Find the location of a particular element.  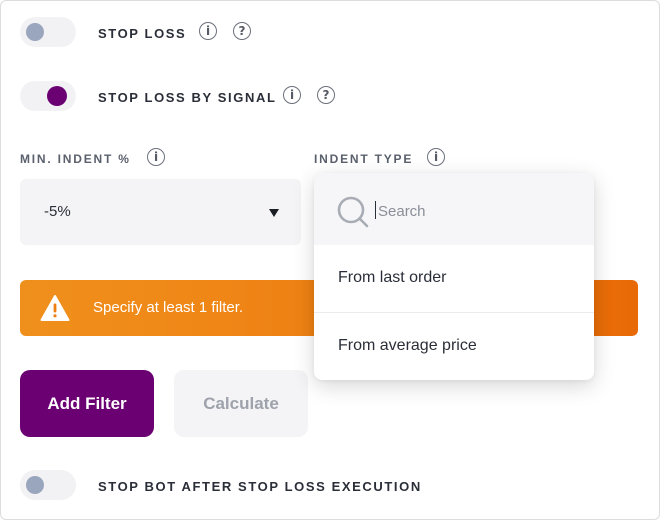

option-from-average-price: From average price is located at coordinates (454, 347).